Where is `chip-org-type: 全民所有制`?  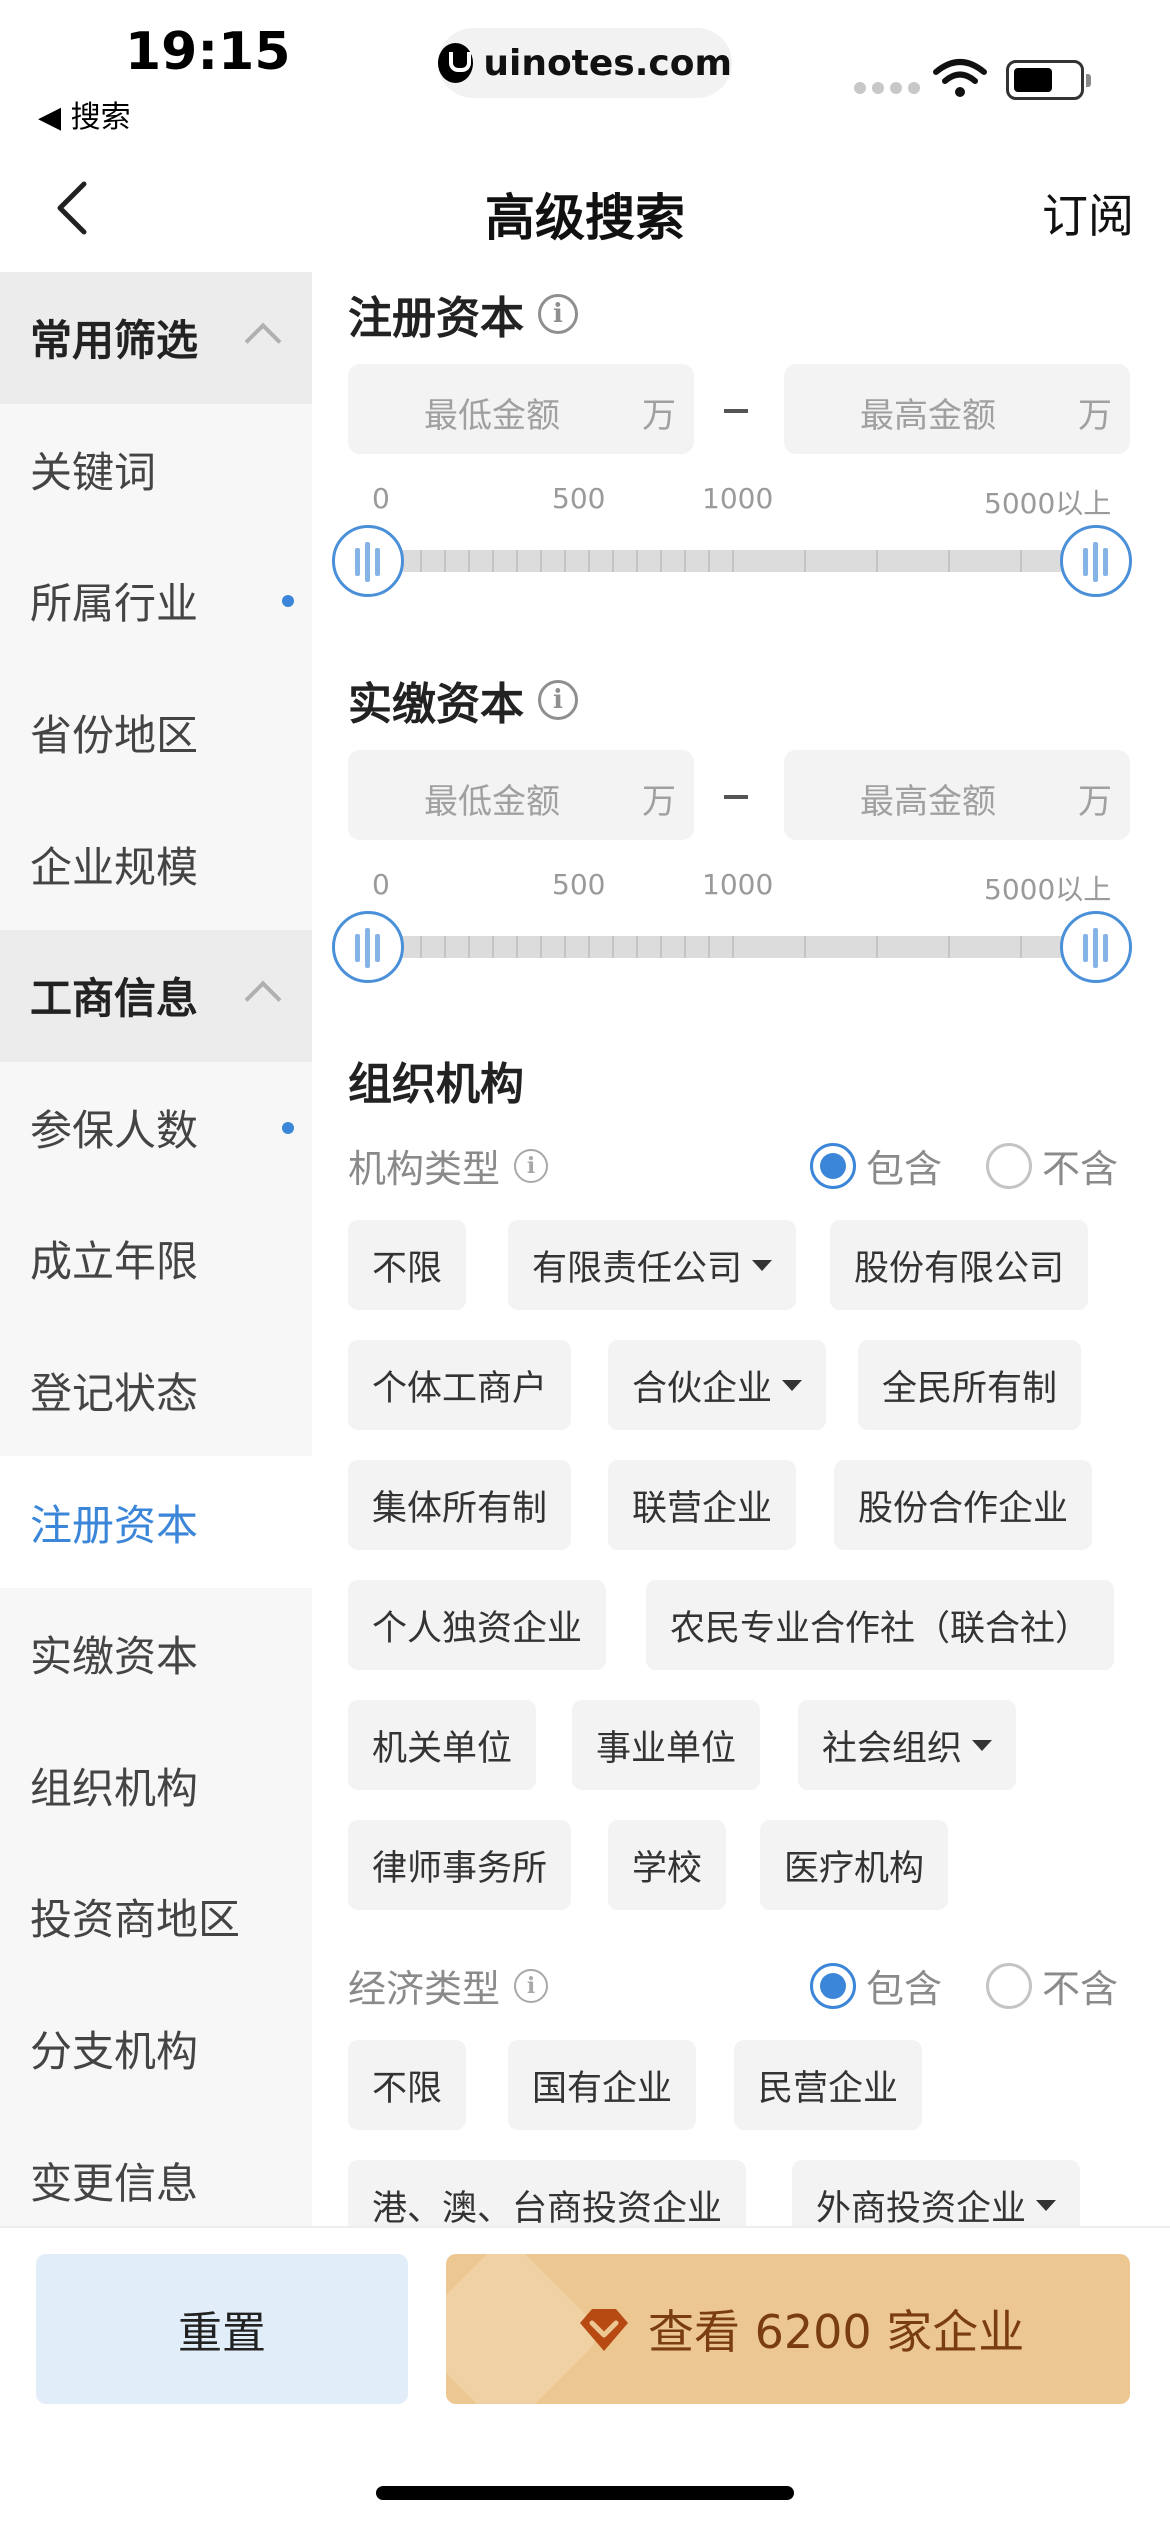 chip-org-type: 全民所有制 is located at coordinates (970, 1385).